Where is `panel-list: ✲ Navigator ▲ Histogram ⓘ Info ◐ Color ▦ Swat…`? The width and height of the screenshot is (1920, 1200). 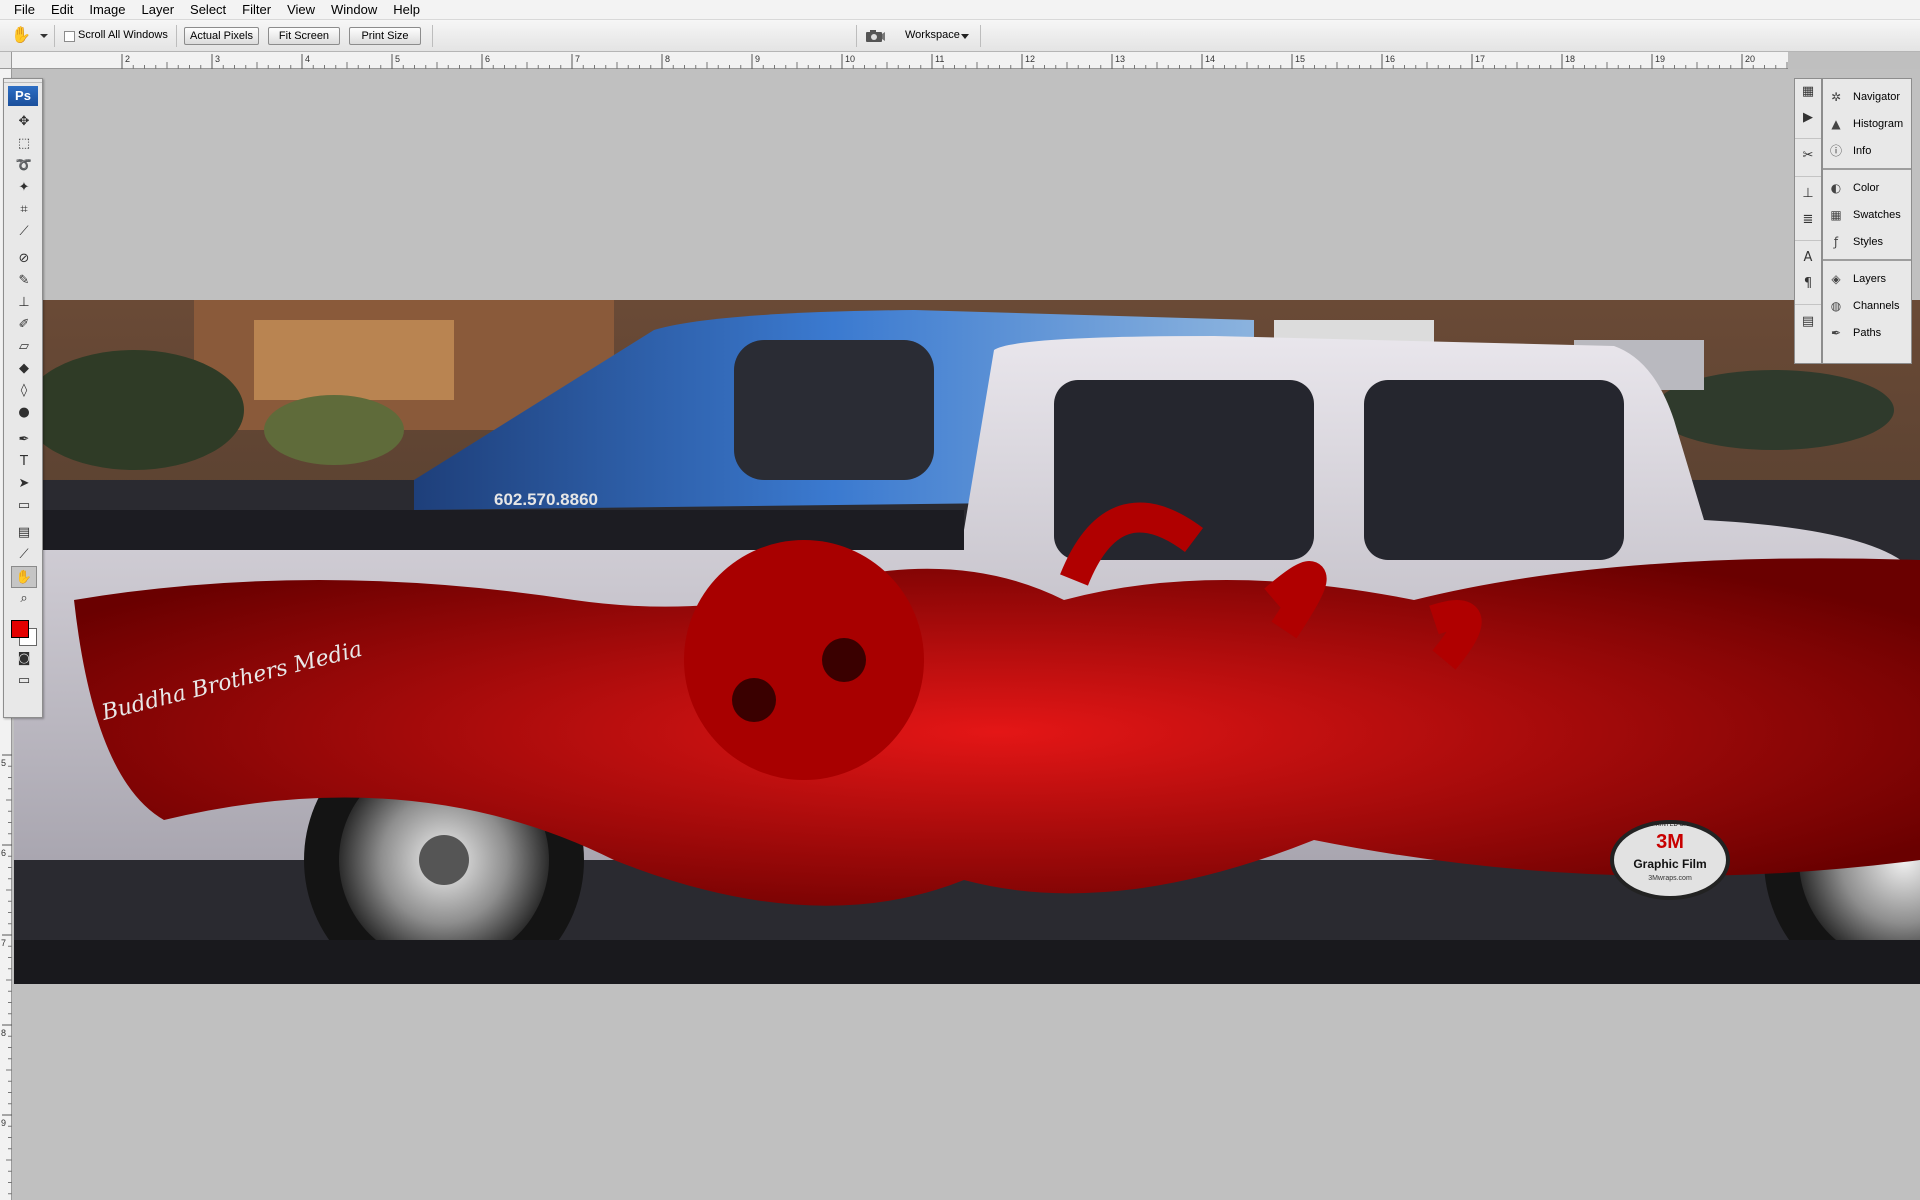
panel-list: ✲ Navigator ▲ Histogram ⓘ Info ◐ Color ▦ Swat… is located at coordinates (1867, 221).